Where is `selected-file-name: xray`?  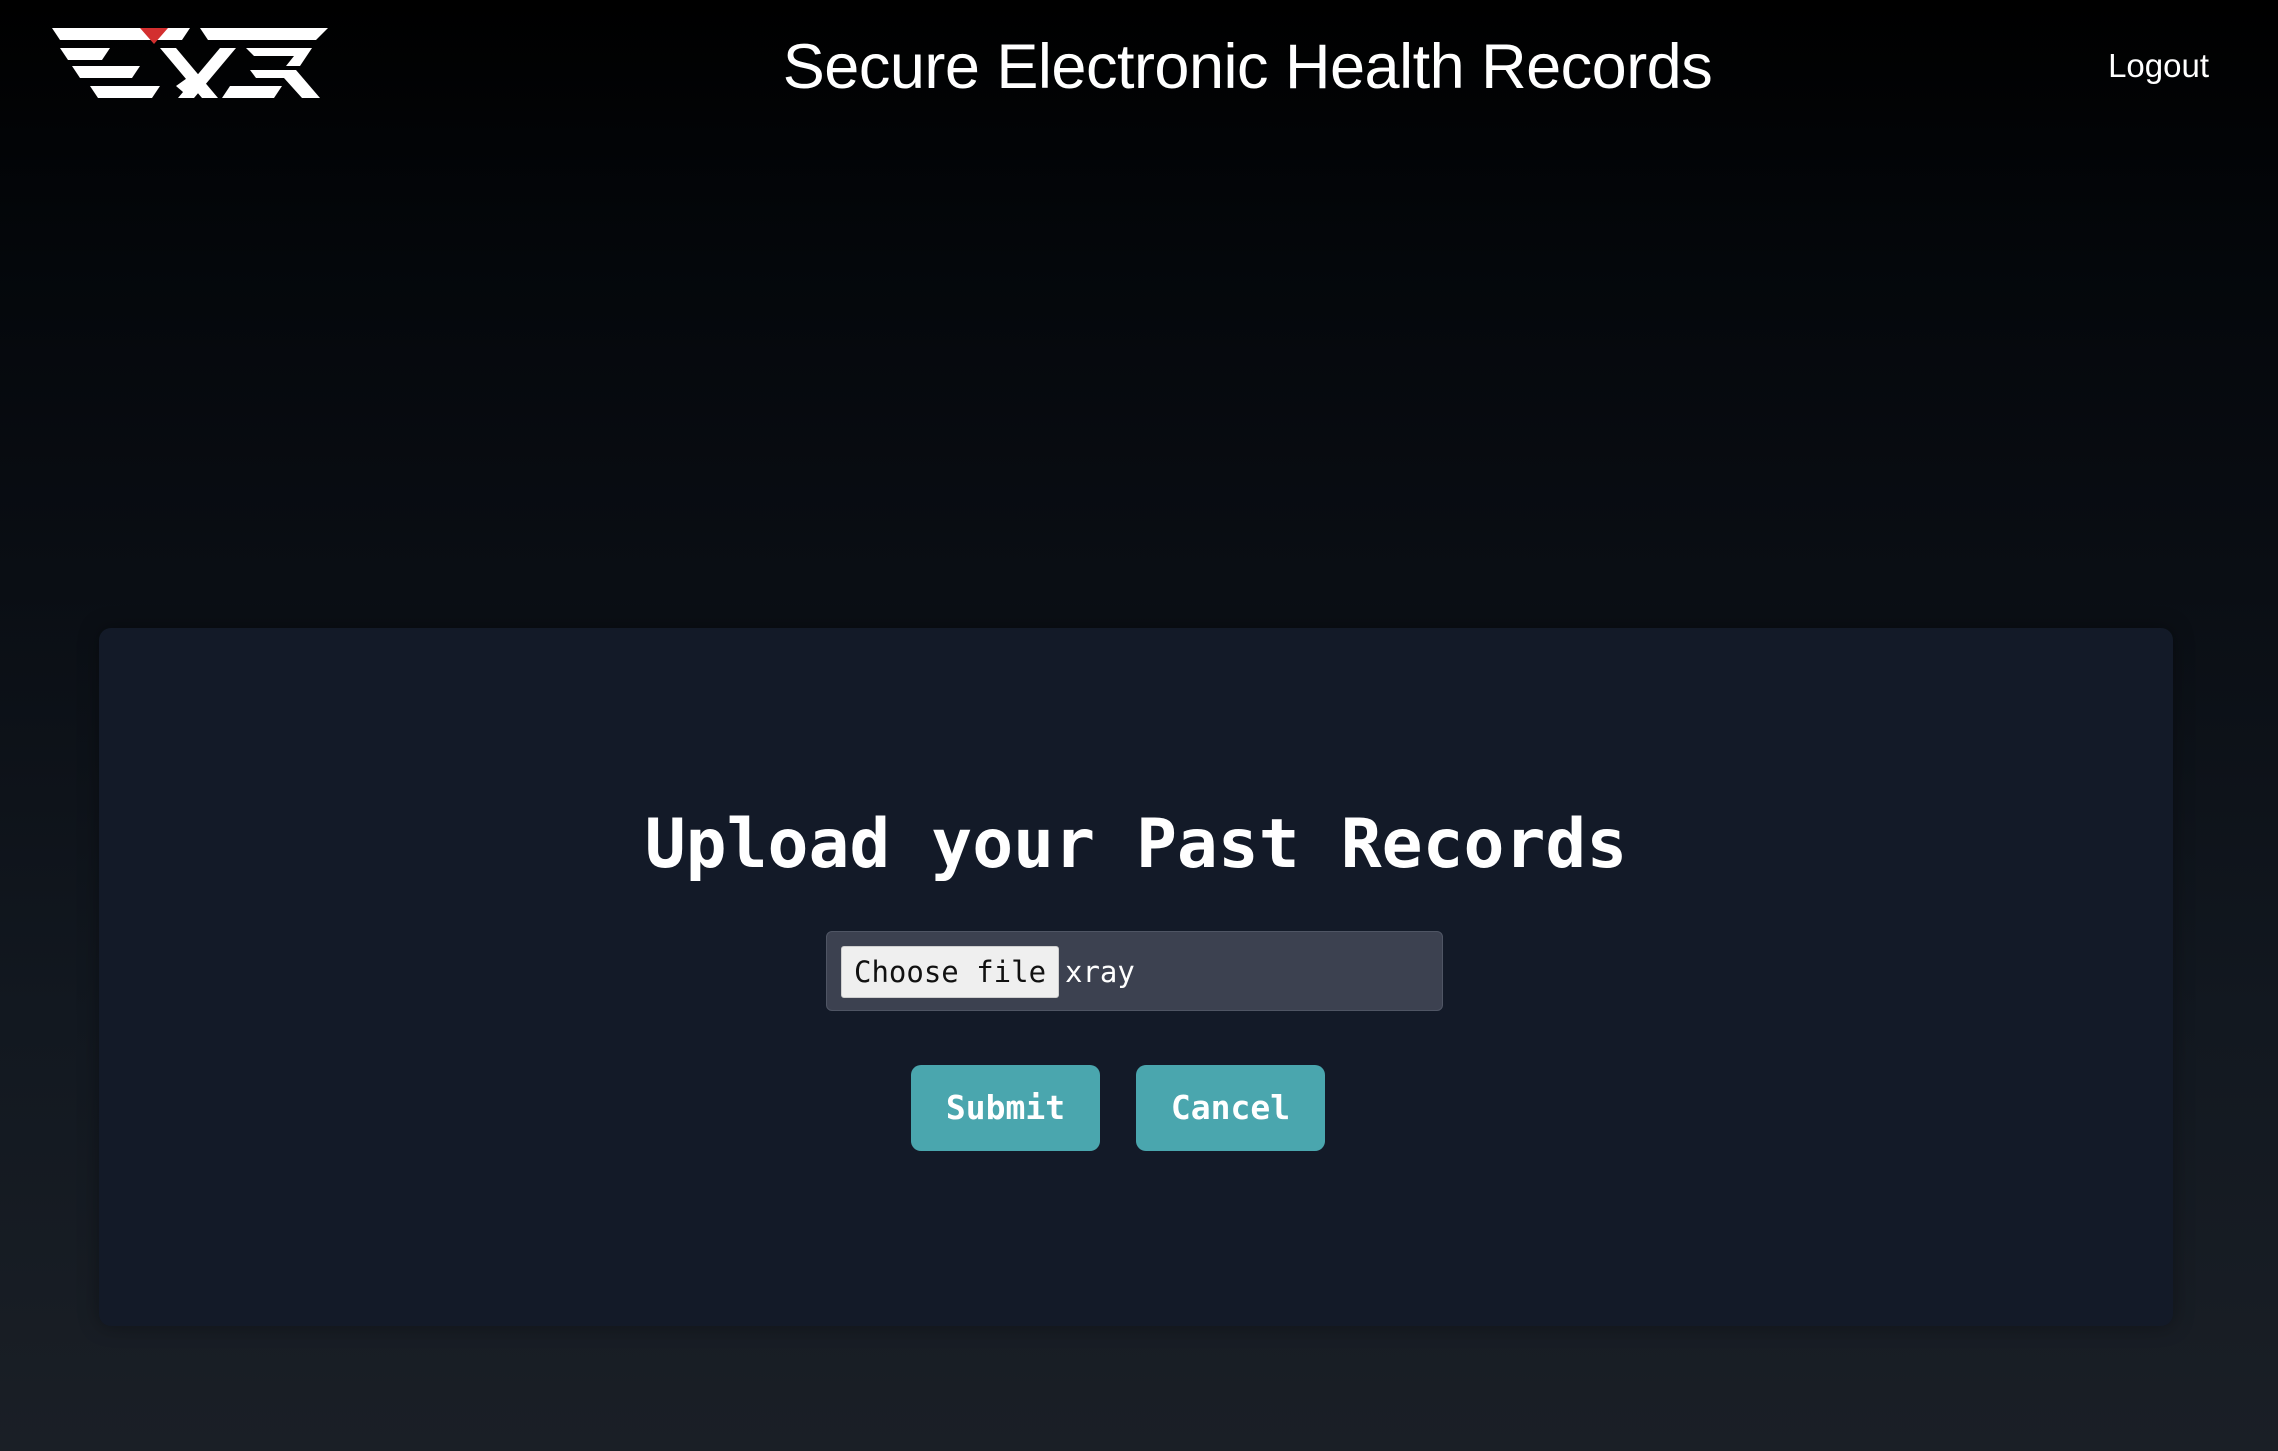 selected-file-name: xray is located at coordinates (1100, 972).